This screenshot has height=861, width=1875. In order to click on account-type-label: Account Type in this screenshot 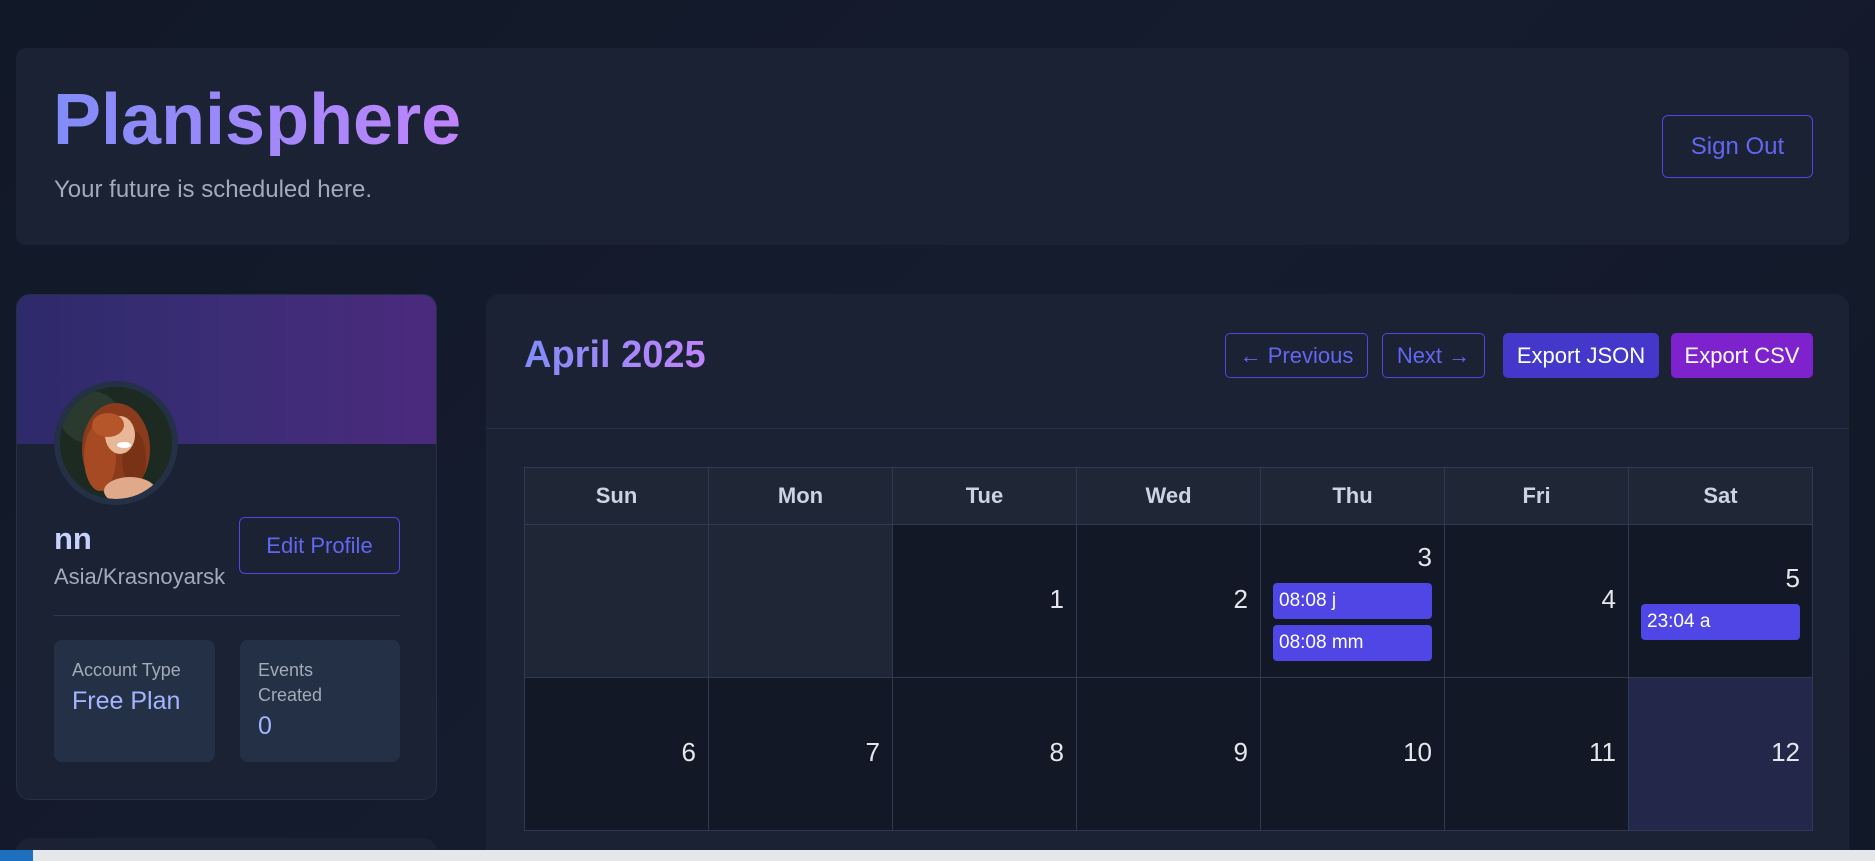, I will do `click(126, 670)`.